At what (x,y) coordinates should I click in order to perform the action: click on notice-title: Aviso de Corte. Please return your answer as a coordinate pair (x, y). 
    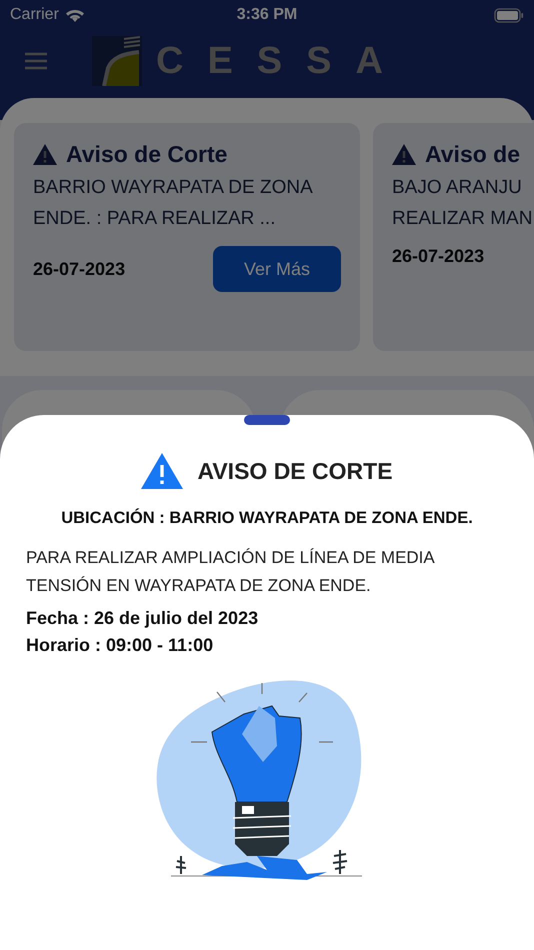
    Looking at the image, I should click on (147, 154).